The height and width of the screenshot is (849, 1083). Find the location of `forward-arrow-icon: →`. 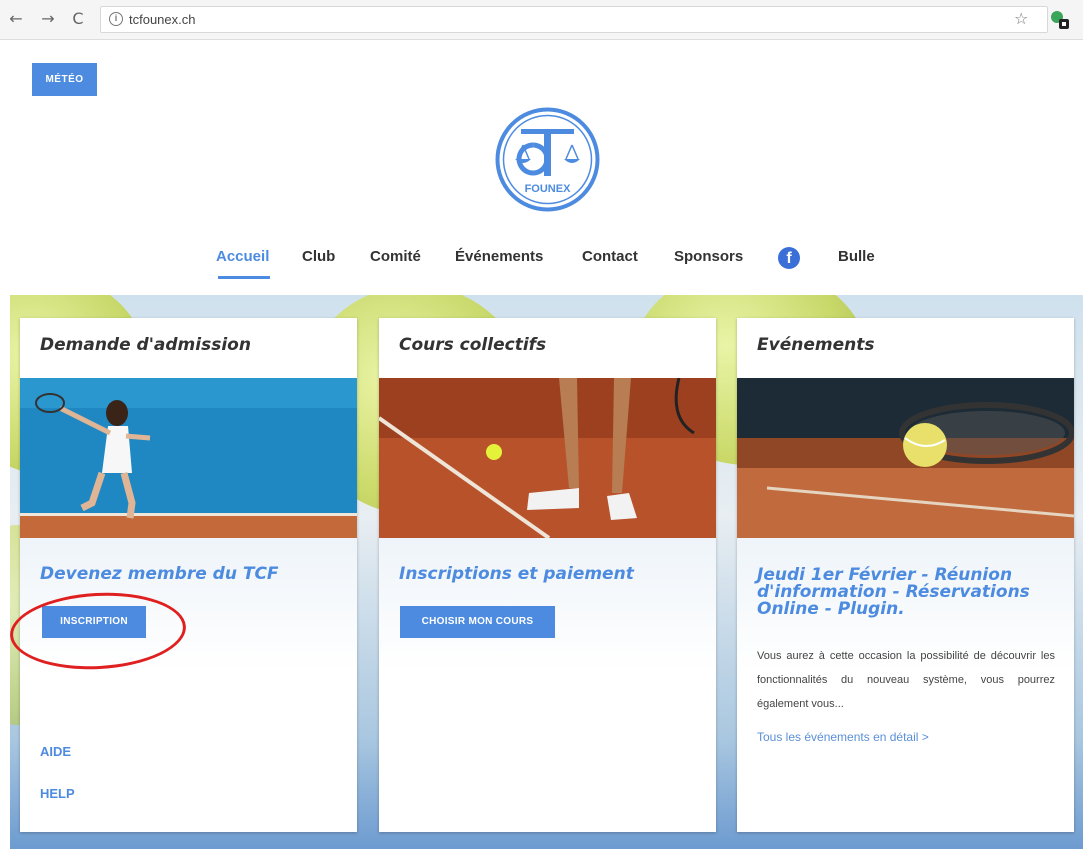

forward-arrow-icon: → is located at coordinates (48, 19).